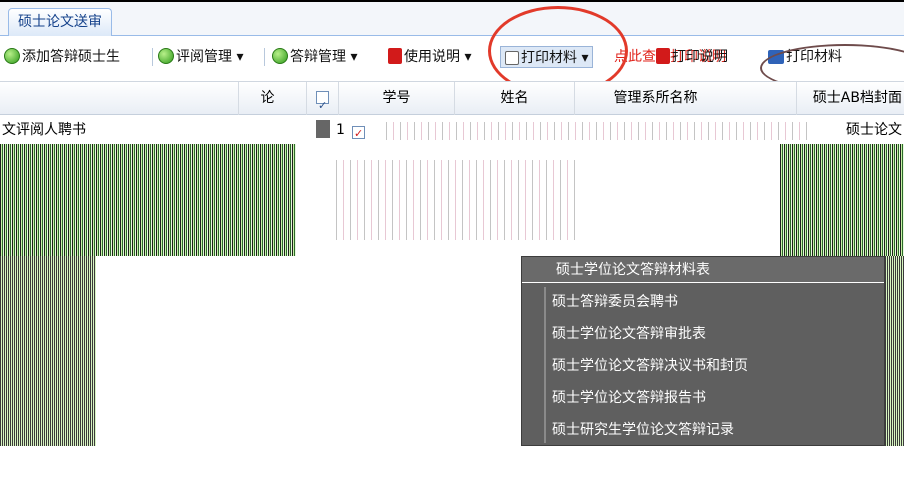 The image size is (904, 498). I want to click on column-header-student-id: 学号, so click(396, 98).